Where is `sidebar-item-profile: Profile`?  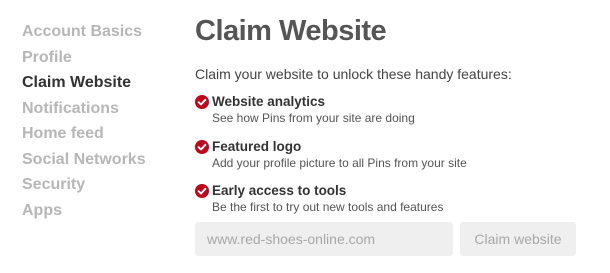 sidebar-item-profile: Profile is located at coordinates (97, 58).